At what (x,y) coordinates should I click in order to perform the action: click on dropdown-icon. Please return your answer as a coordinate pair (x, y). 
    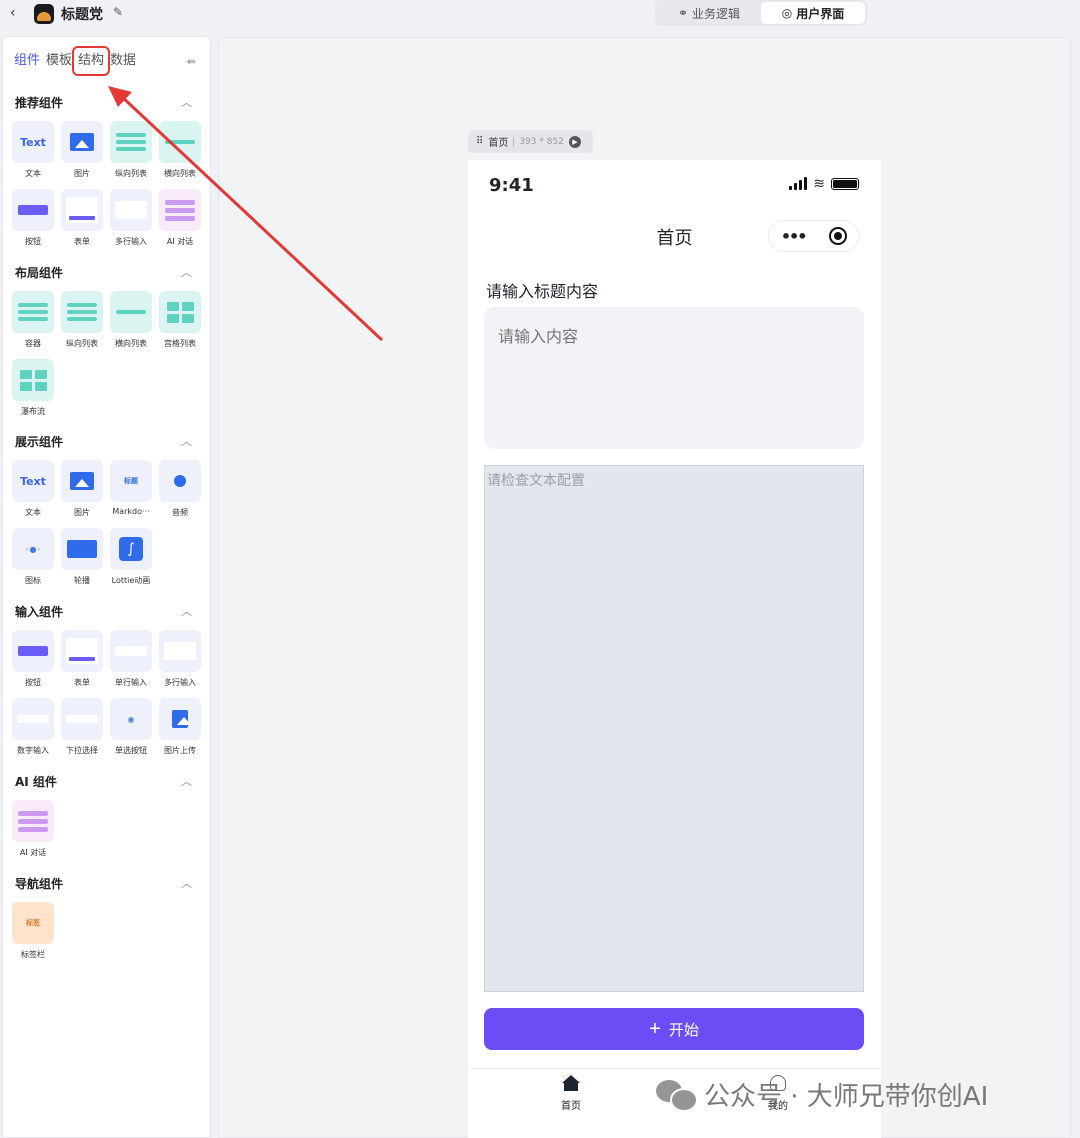
    Looking at the image, I should click on (82, 719).